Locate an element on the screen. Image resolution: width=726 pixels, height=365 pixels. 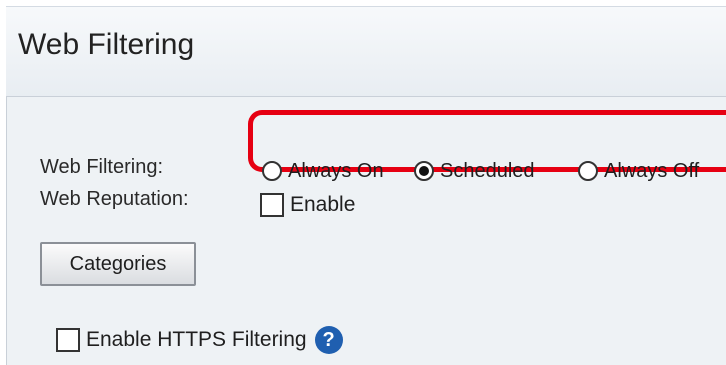
radio-scheduled: Scheduled is located at coordinates (474, 171).